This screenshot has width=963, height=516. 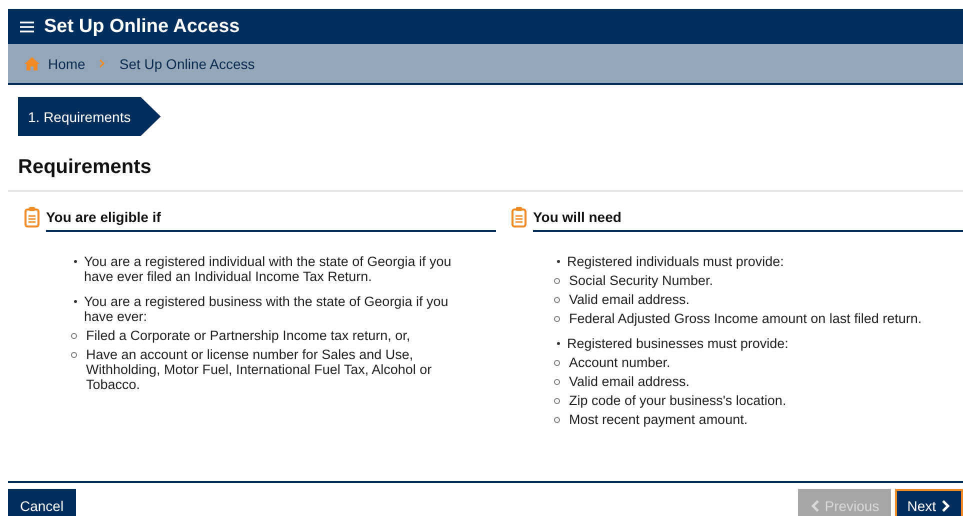 I want to click on list-item-text: Zip code of your business's location., so click(x=677, y=400).